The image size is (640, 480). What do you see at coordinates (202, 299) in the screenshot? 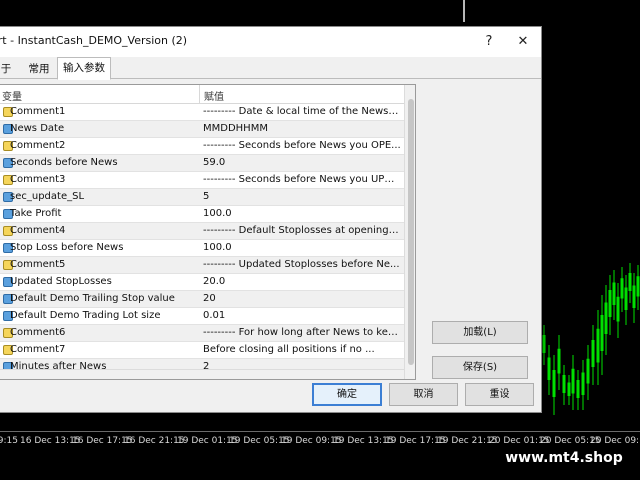
I see `param-row: Default Demo Trailing Stop value 20` at bounding box center [202, 299].